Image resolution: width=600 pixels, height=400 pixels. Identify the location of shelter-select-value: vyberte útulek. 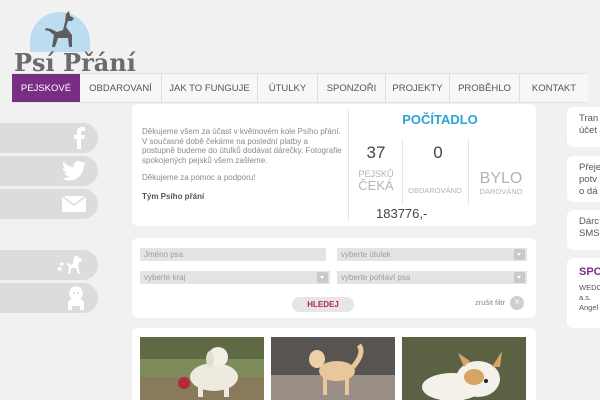
(366, 254).